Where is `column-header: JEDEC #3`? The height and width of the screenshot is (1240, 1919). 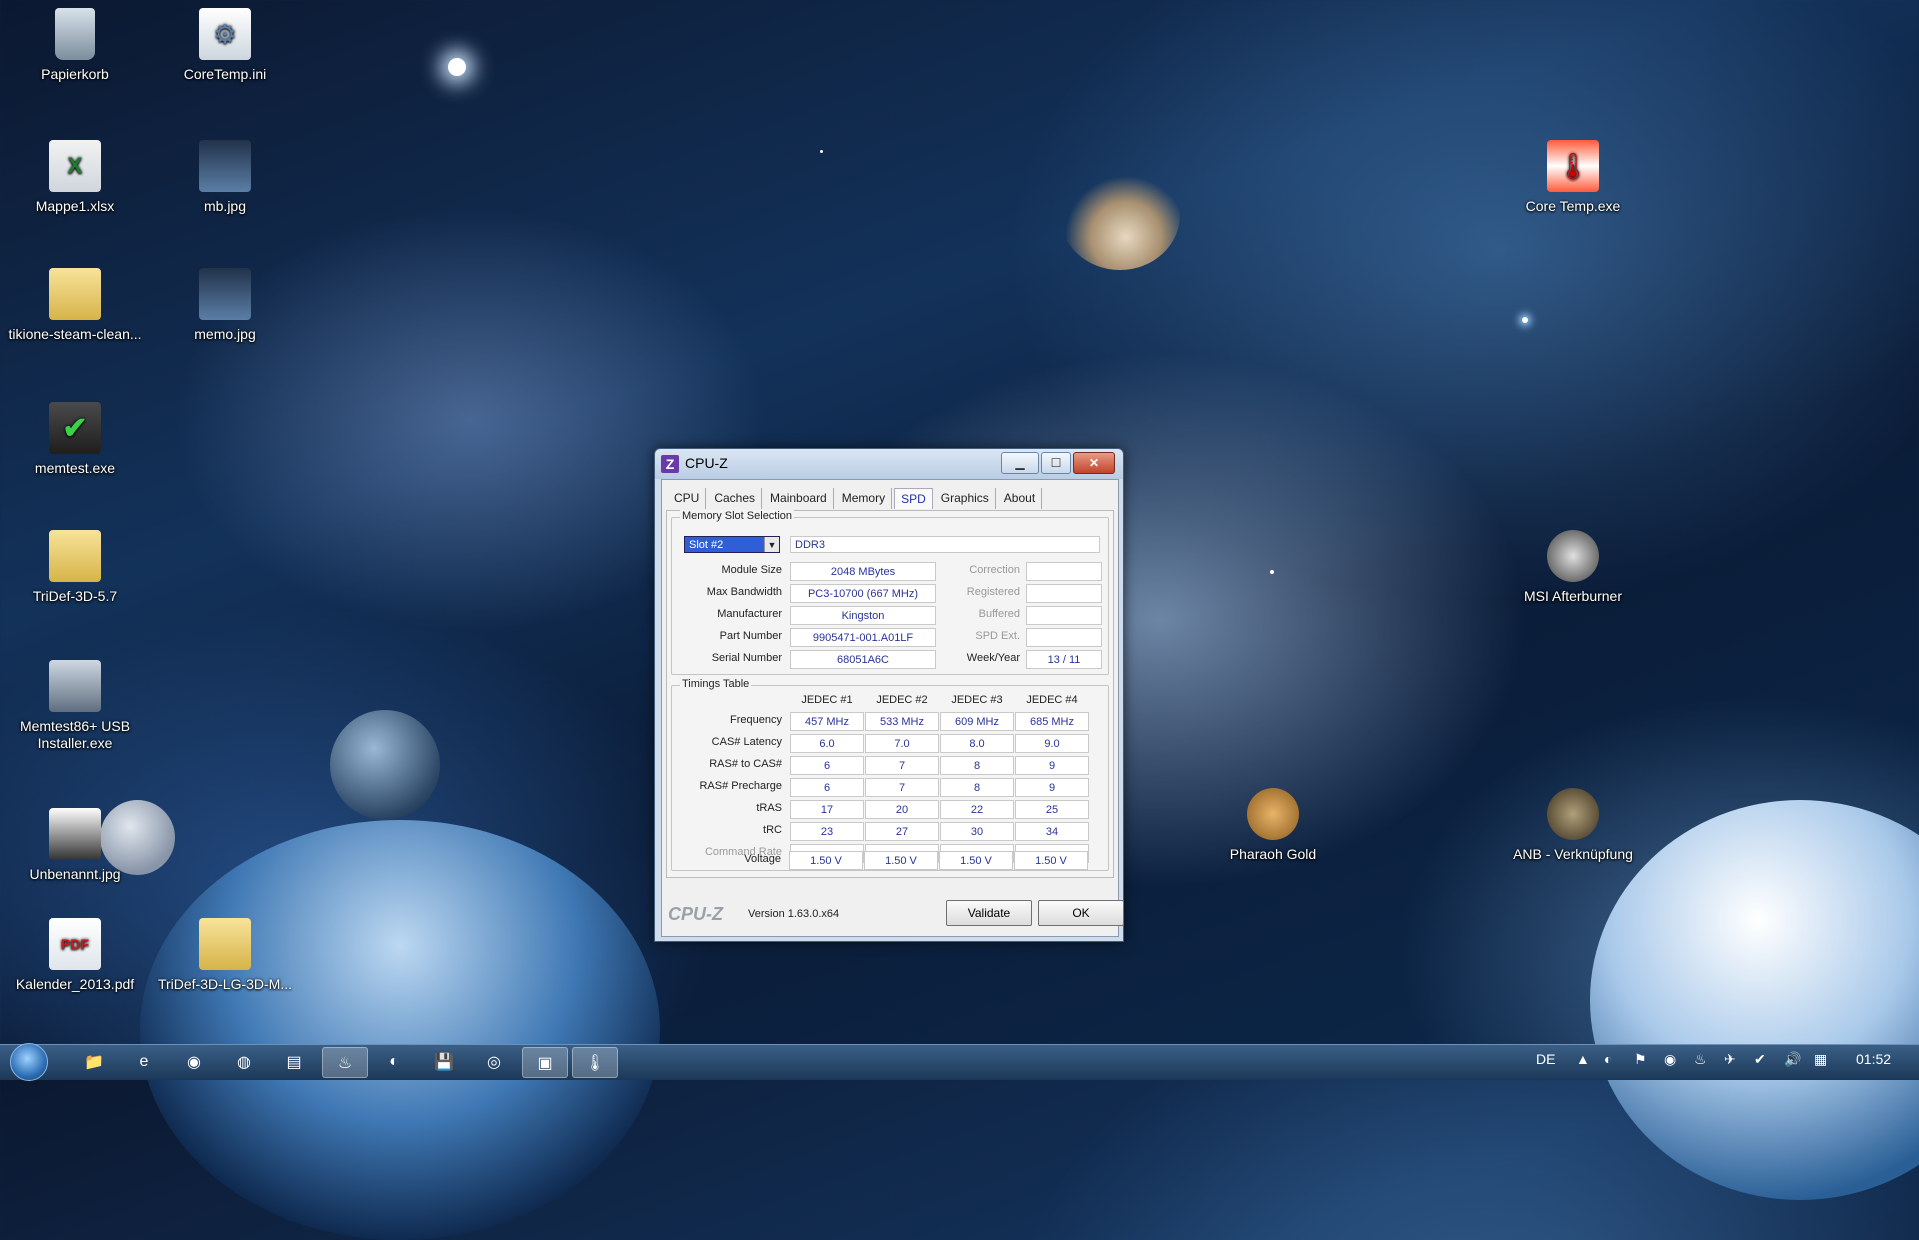
column-header: JEDEC #3 is located at coordinates (977, 700).